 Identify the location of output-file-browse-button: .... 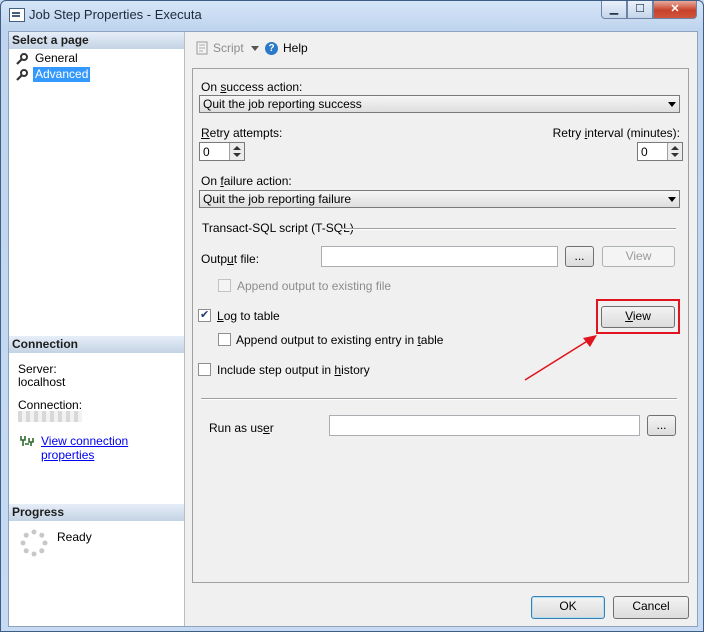
(579, 256).